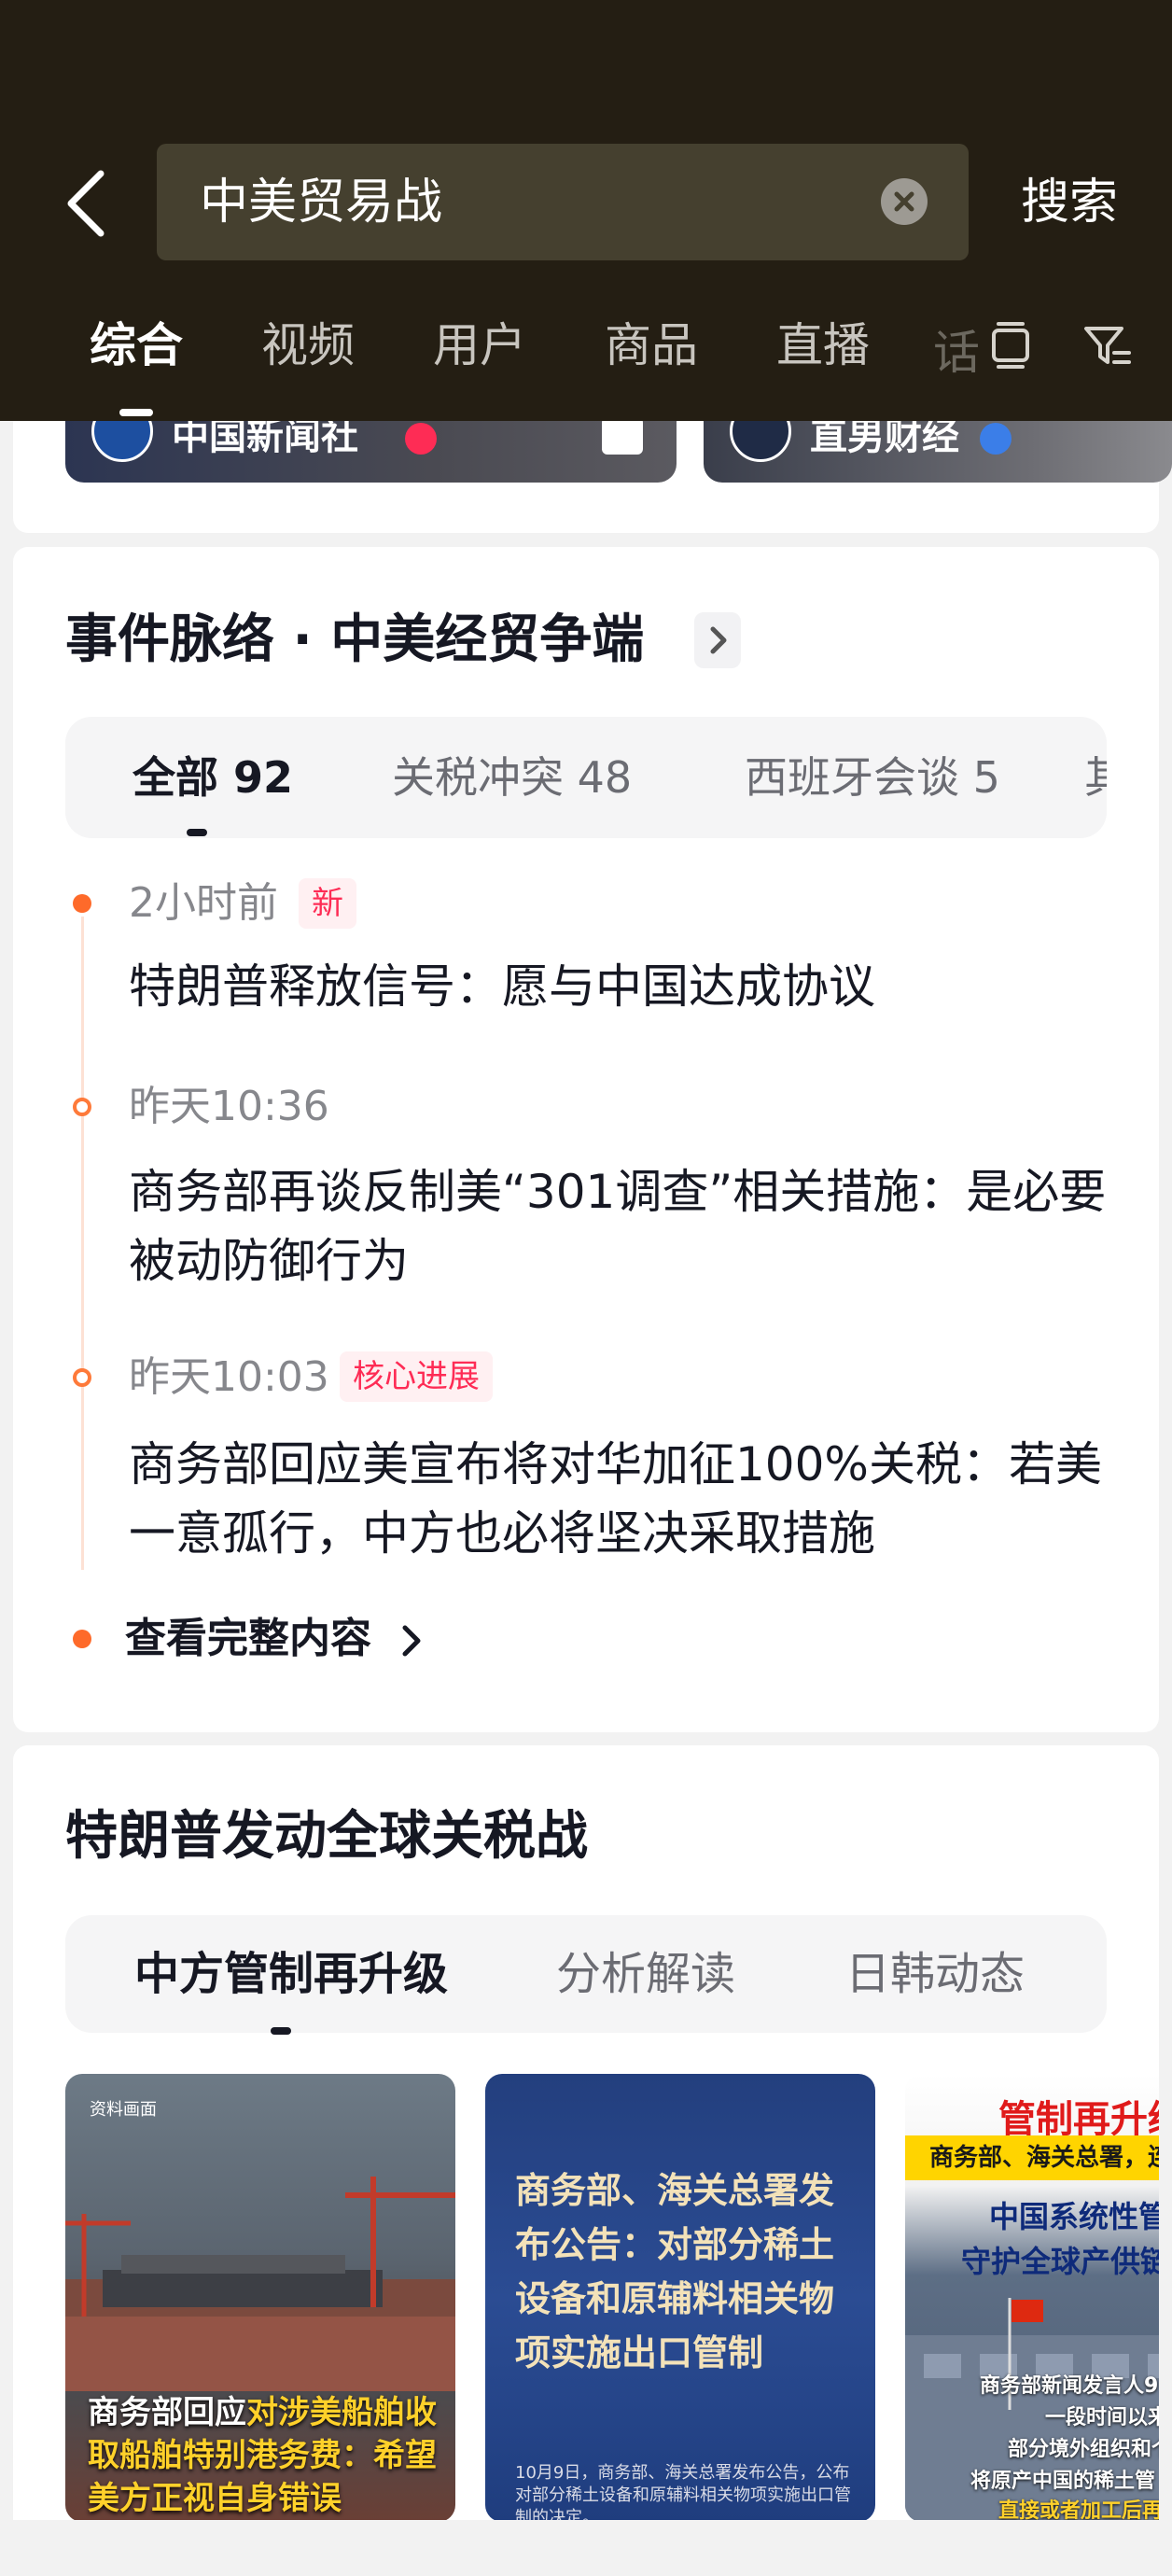 The image size is (1172, 2576). I want to click on thumb-corner-label: 资料画面, so click(123, 2110).